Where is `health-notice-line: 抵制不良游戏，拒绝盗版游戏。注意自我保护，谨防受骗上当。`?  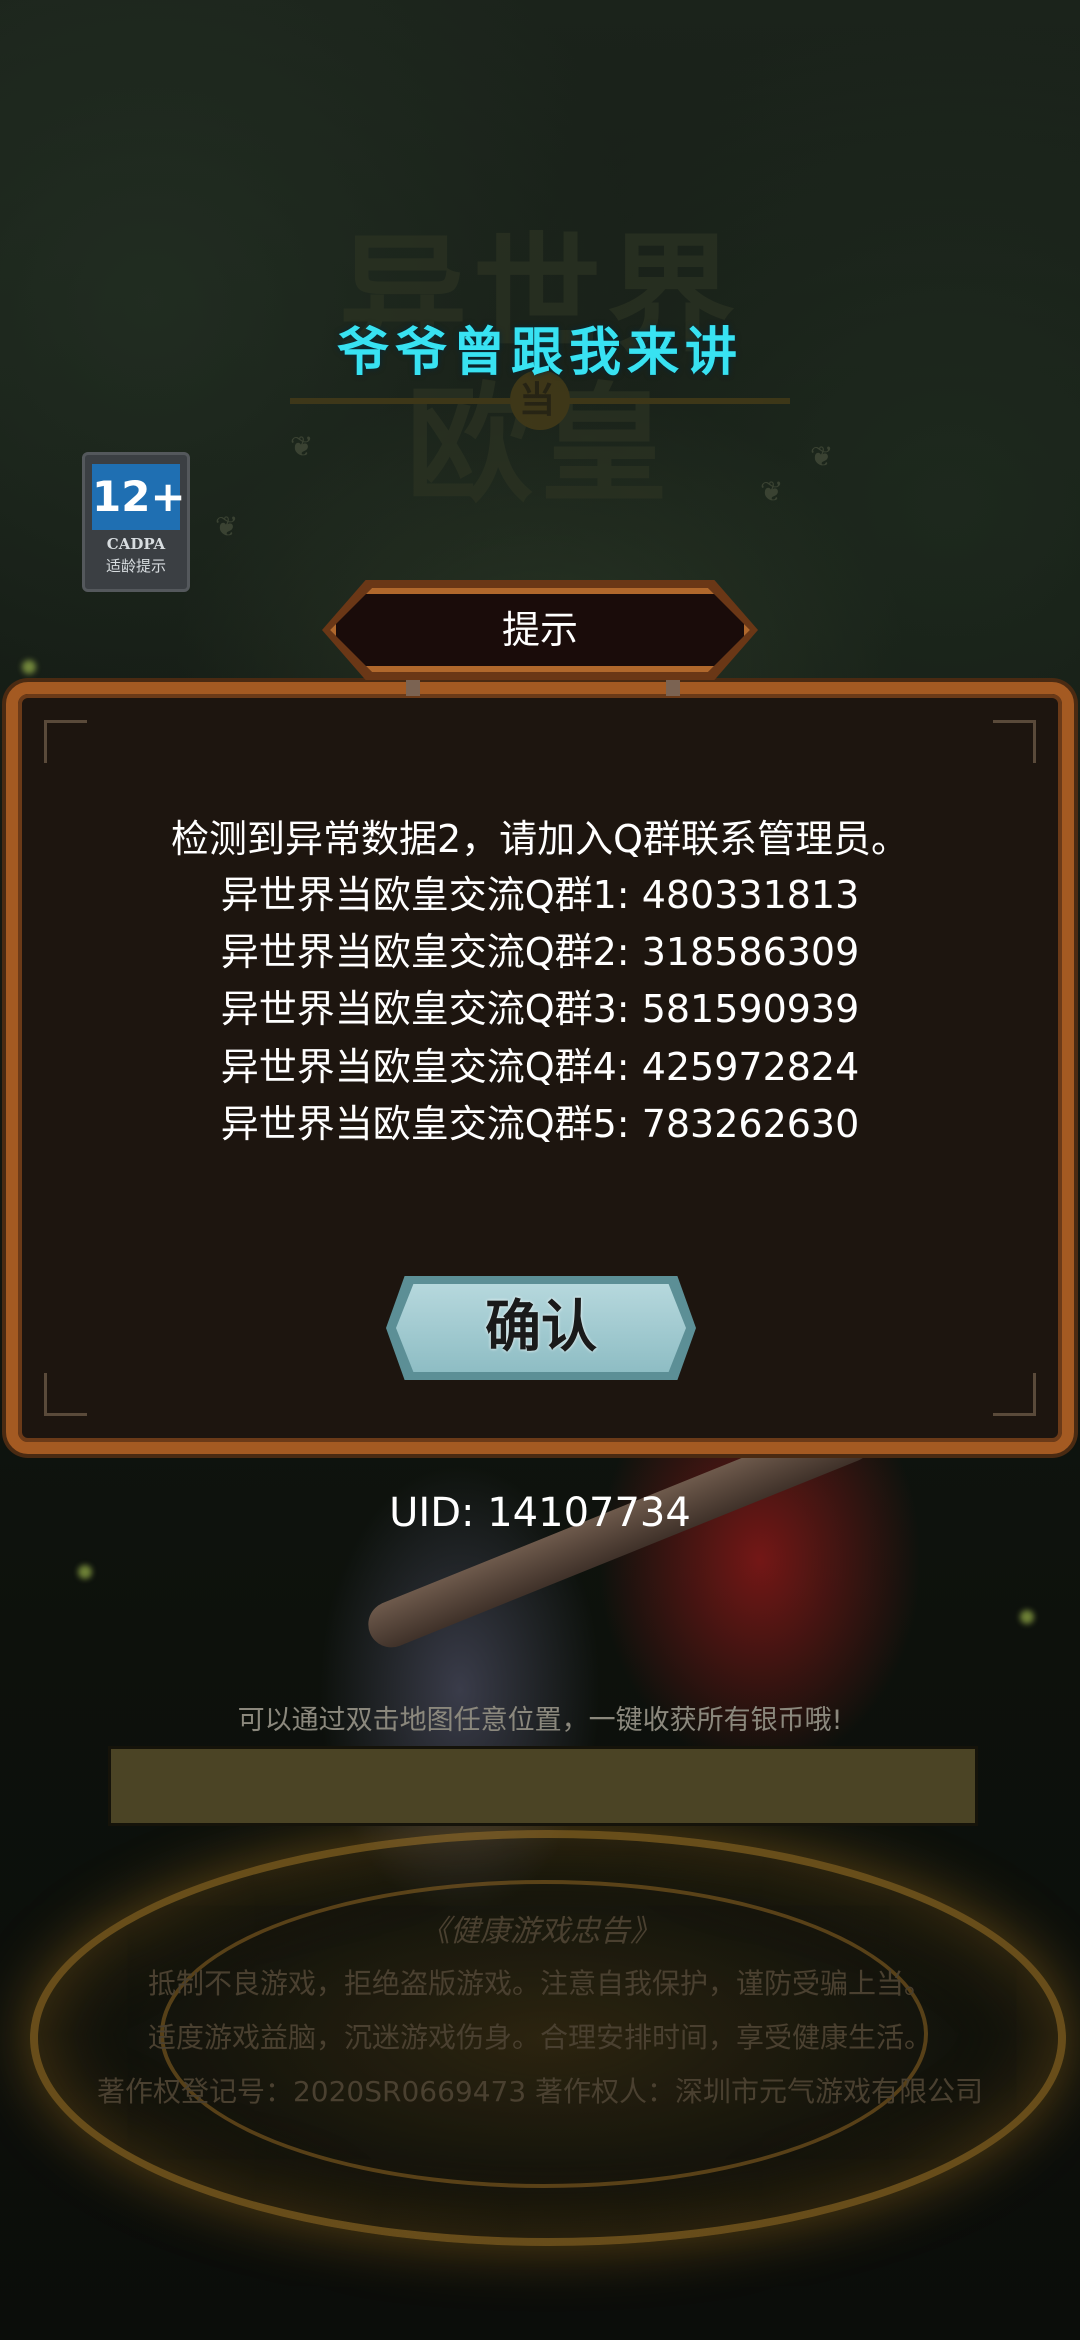
health-notice-line: 抵制不良游戏，拒绝盗版游戏。注意自我保护，谨防受骗上当。 is located at coordinates (539, 1983).